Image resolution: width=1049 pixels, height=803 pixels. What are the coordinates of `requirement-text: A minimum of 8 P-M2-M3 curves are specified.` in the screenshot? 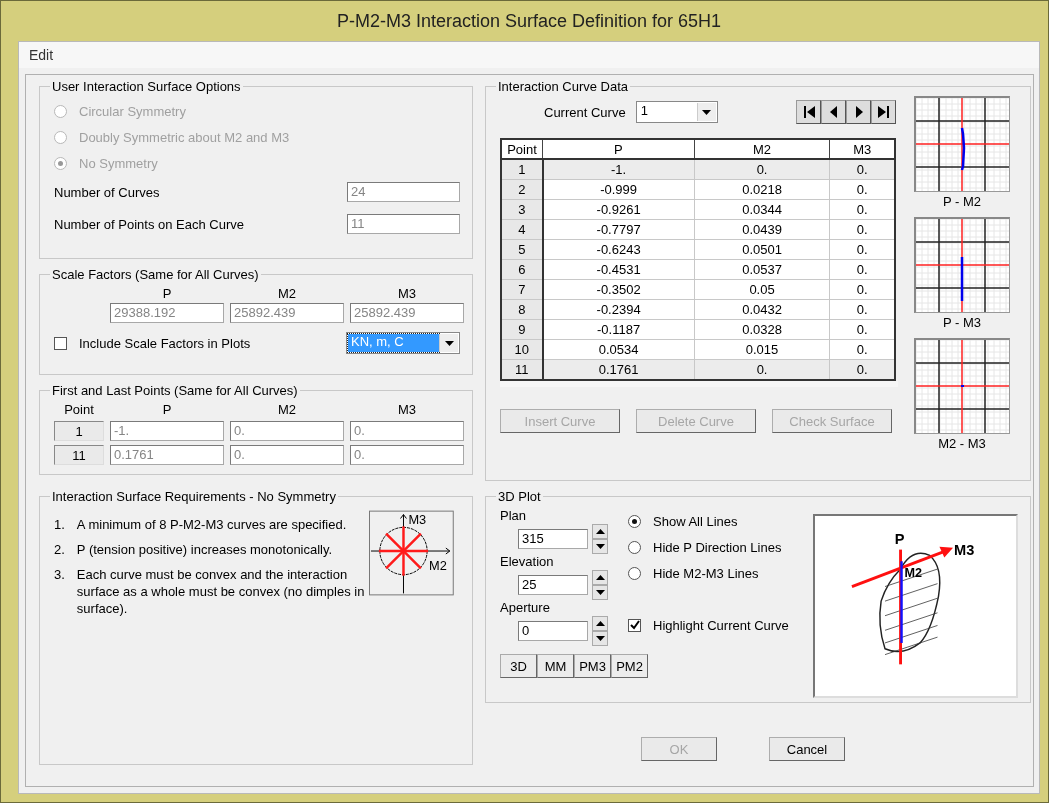 It's located at (211, 524).